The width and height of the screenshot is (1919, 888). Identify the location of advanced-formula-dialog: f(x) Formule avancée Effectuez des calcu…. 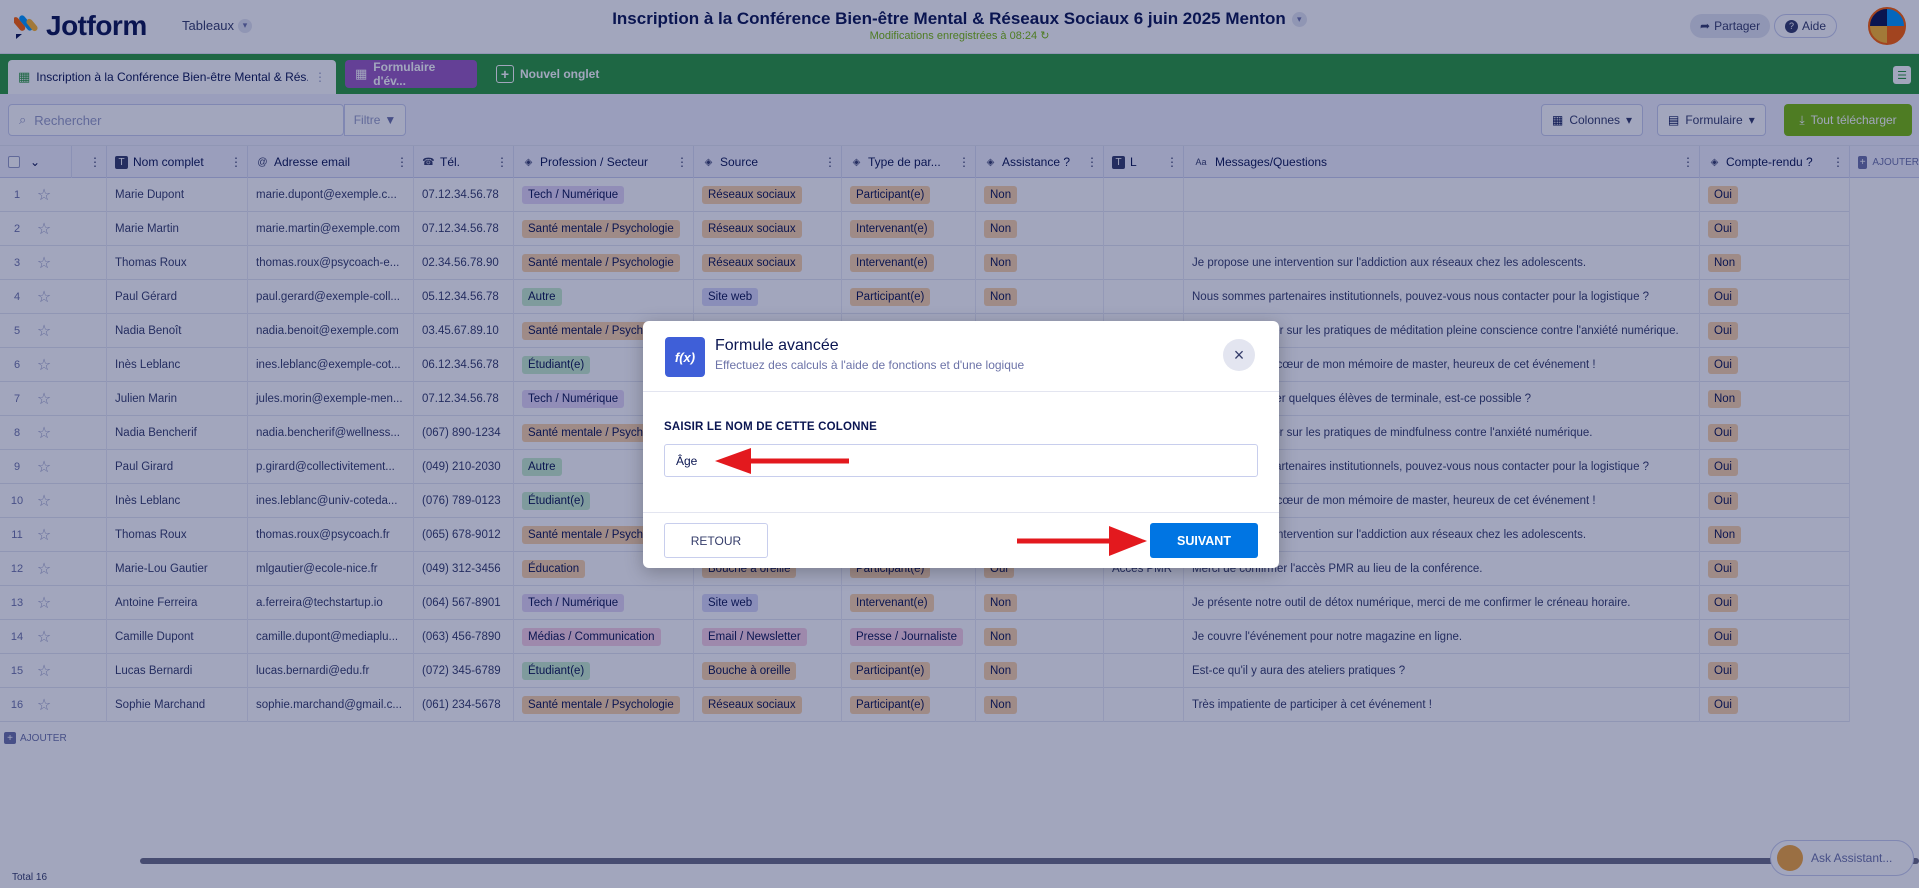
(961, 444).